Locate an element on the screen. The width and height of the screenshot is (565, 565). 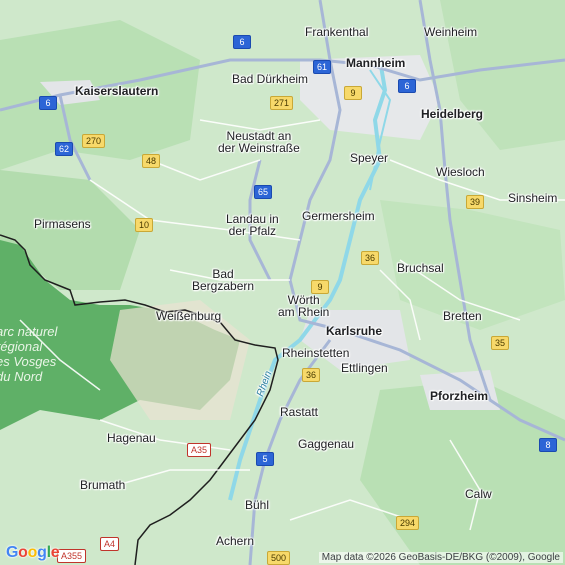
road-shield-a65: 65 is located at coordinates (263, 192).